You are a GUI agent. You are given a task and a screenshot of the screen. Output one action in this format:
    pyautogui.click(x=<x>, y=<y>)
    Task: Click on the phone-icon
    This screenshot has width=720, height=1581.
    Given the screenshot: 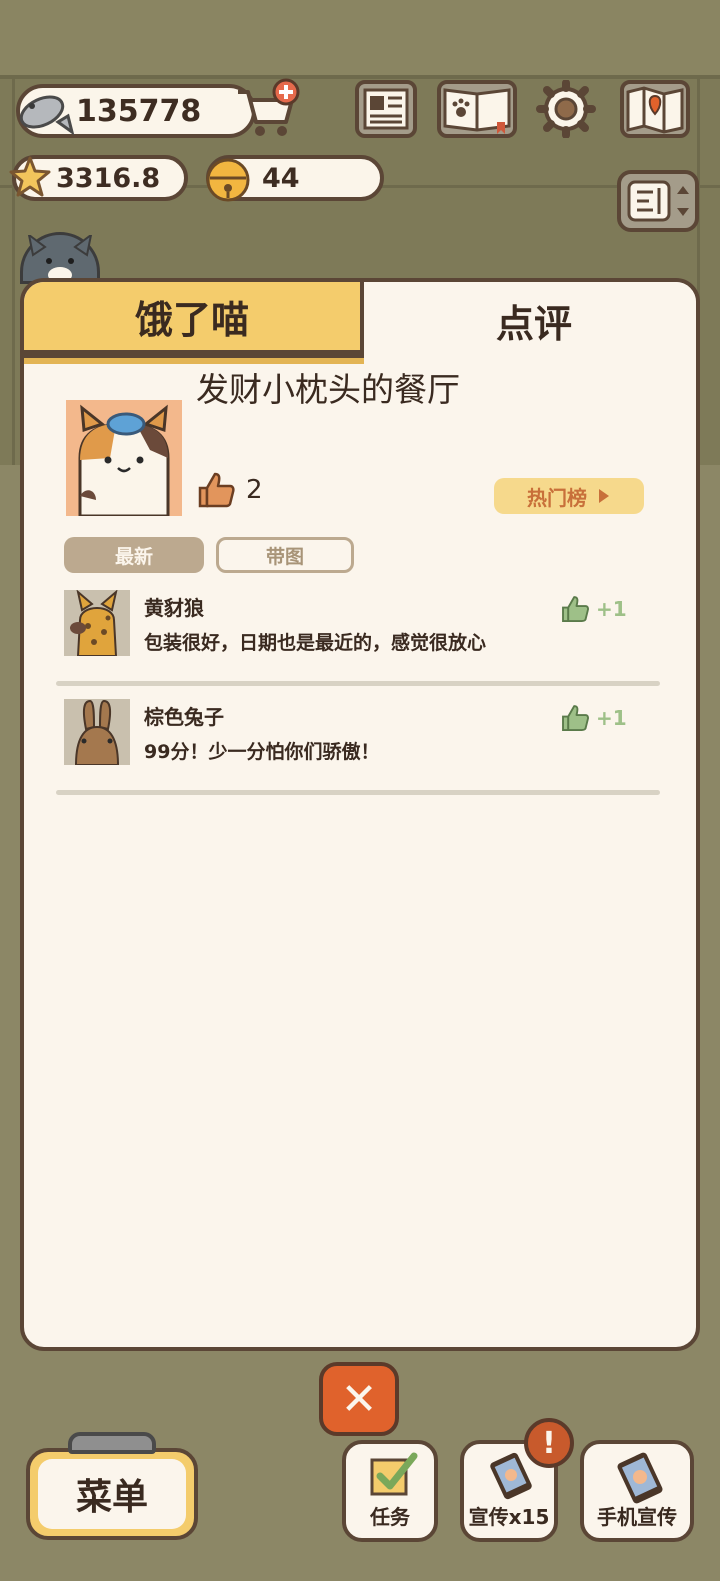 What is the action you would take?
    pyautogui.click(x=640, y=1478)
    